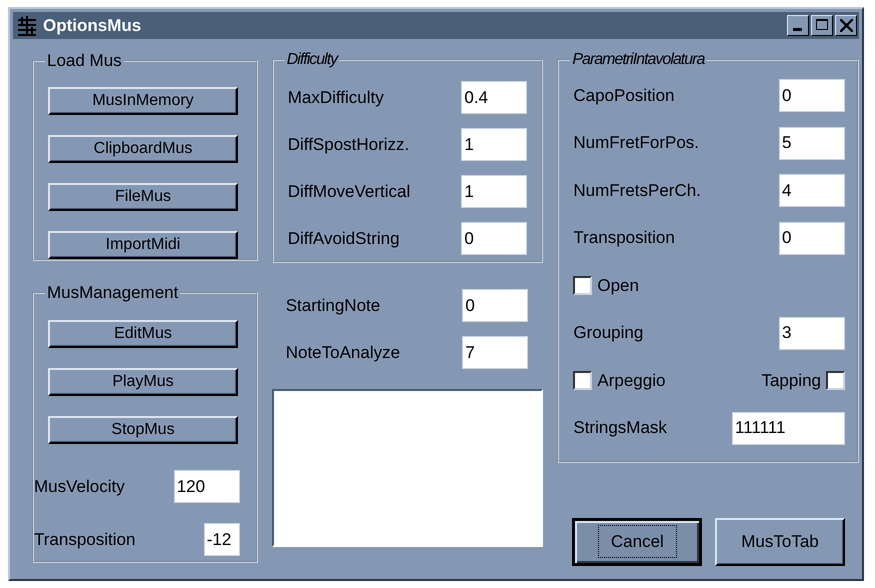  Describe the element at coordinates (846, 25) in the screenshot. I see `close-button` at that location.